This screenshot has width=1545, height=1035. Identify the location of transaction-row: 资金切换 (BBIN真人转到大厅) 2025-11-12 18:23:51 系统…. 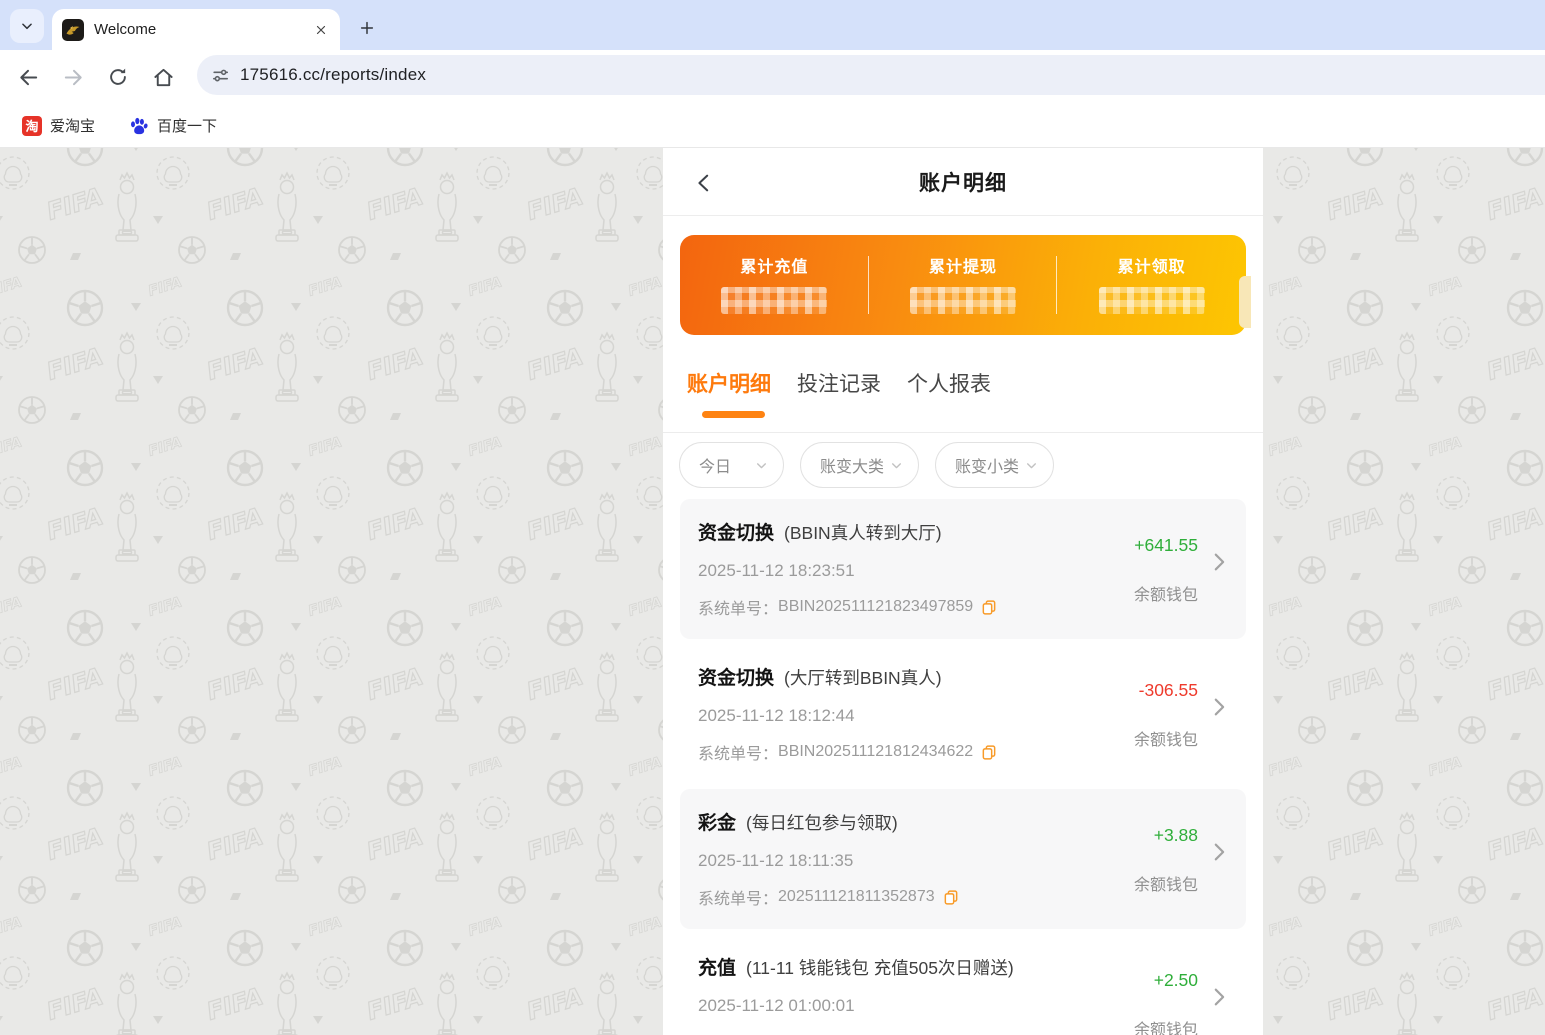
(963, 569).